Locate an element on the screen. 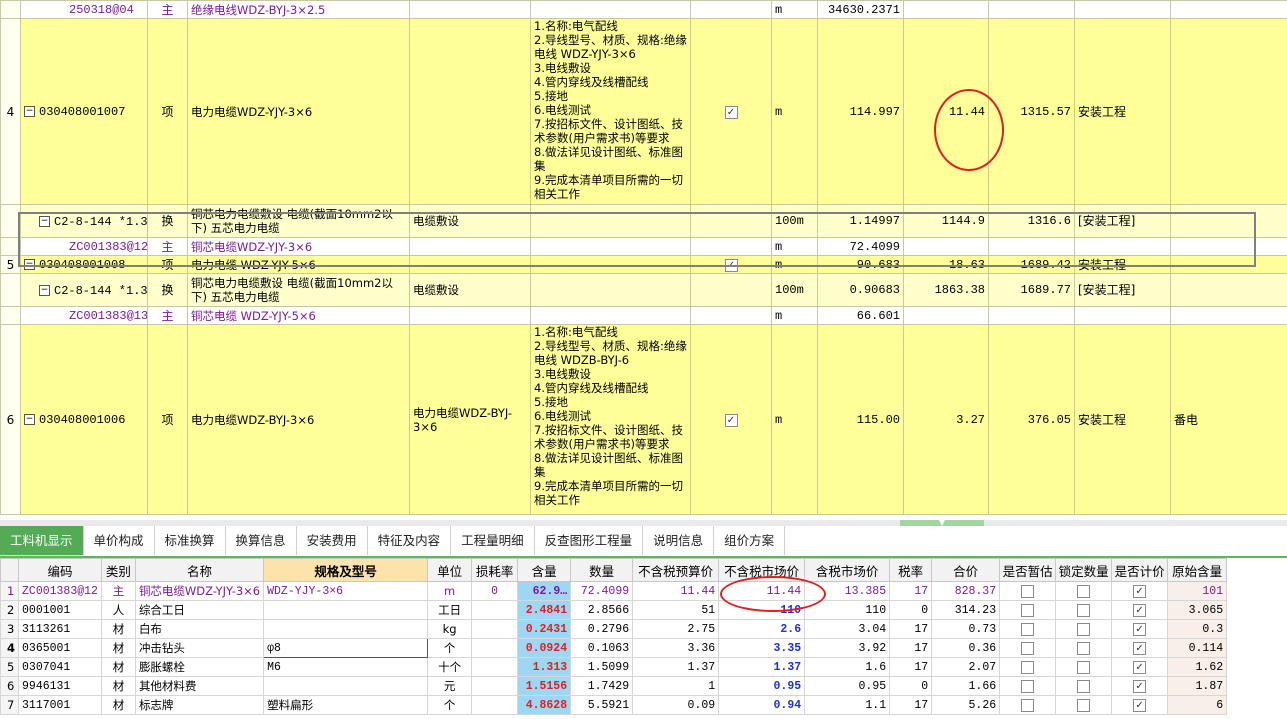 This screenshot has height=719, width=1287. quantity-cell: 114.997 is located at coordinates (860, 111).